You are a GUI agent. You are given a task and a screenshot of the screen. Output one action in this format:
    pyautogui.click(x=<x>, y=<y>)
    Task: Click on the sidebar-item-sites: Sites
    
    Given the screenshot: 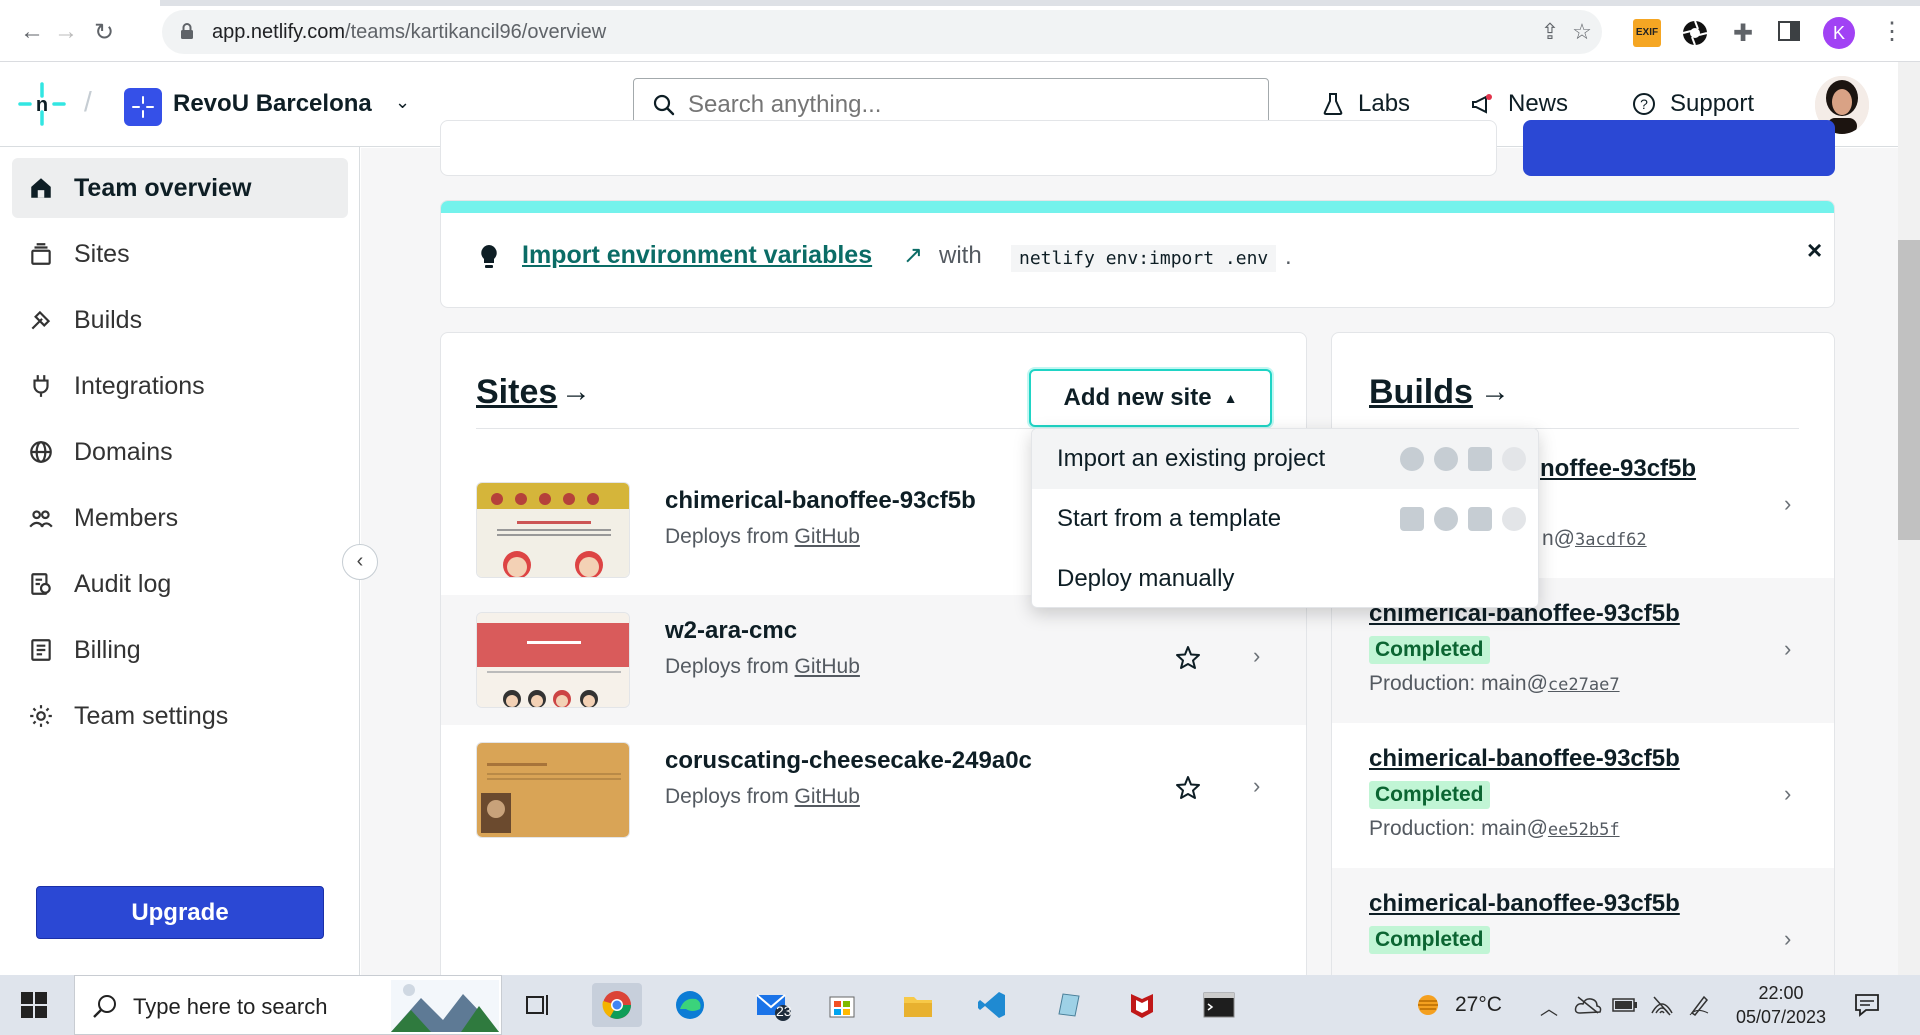 What is the action you would take?
    pyautogui.click(x=180, y=254)
    